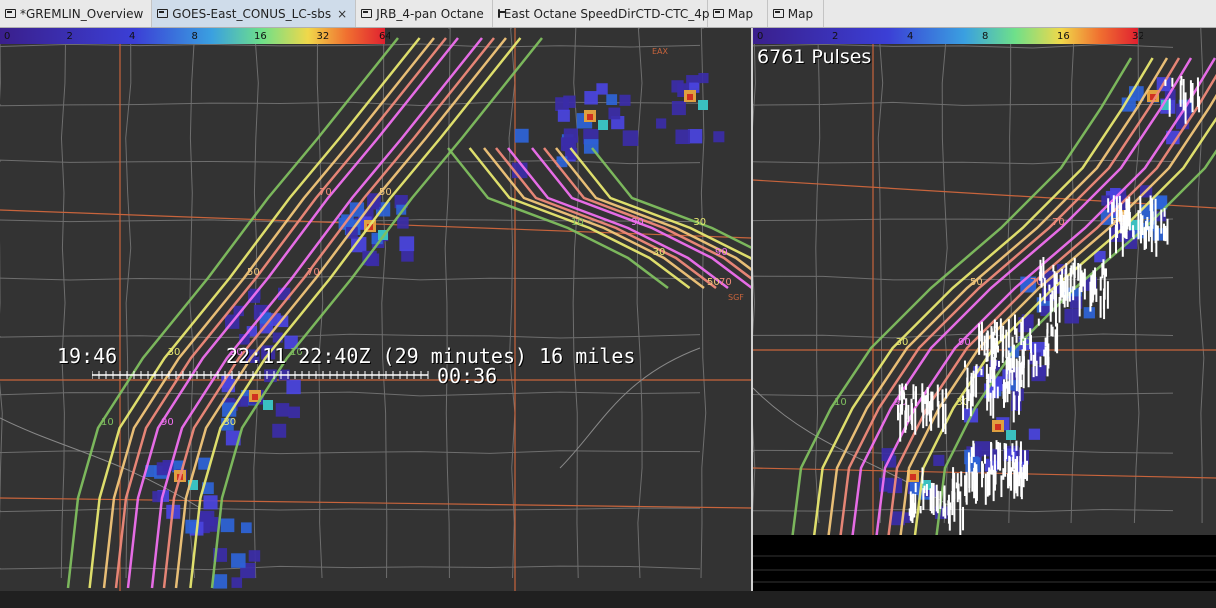 Image resolution: width=1216 pixels, height=608 pixels. I want to click on time-end-label: 00:36, so click(467, 376).